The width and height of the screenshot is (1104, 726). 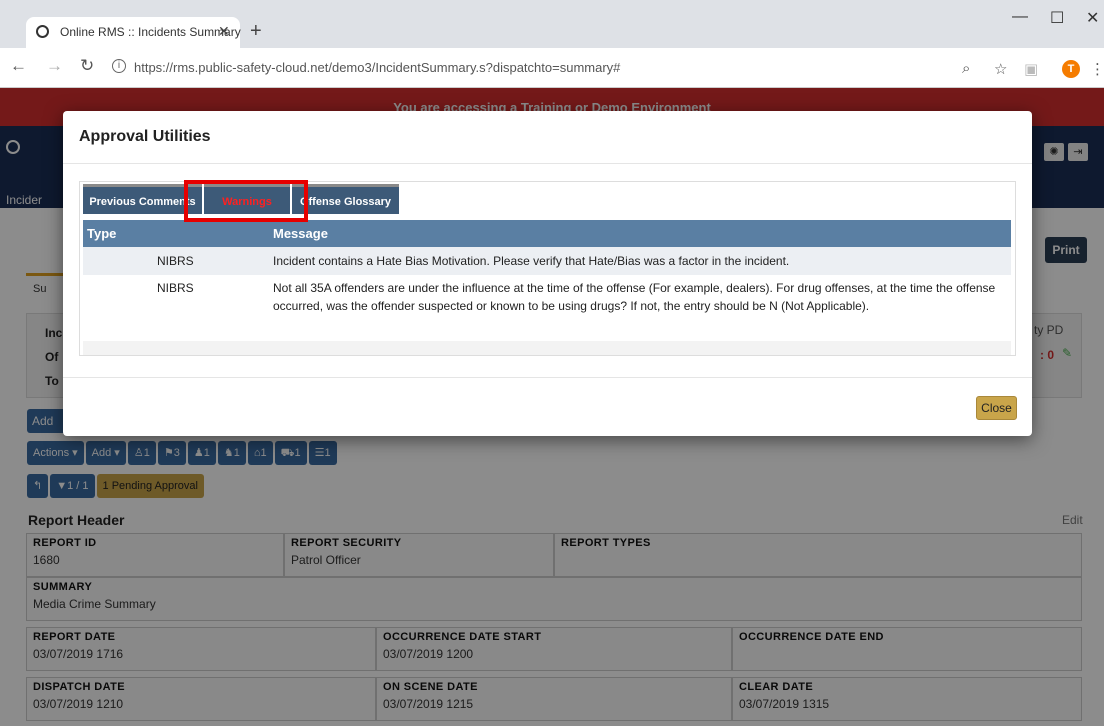 What do you see at coordinates (547, 163) in the screenshot?
I see `modal-divider` at bounding box center [547, 163].